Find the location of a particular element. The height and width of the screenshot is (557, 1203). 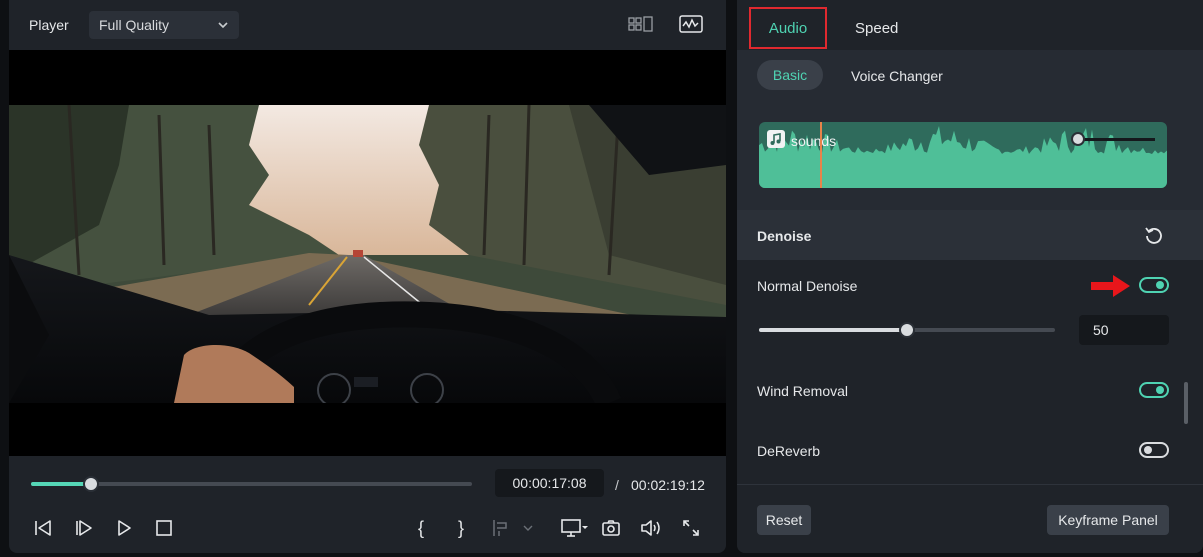

fullscreen-button is located at coordinates (691, 528).